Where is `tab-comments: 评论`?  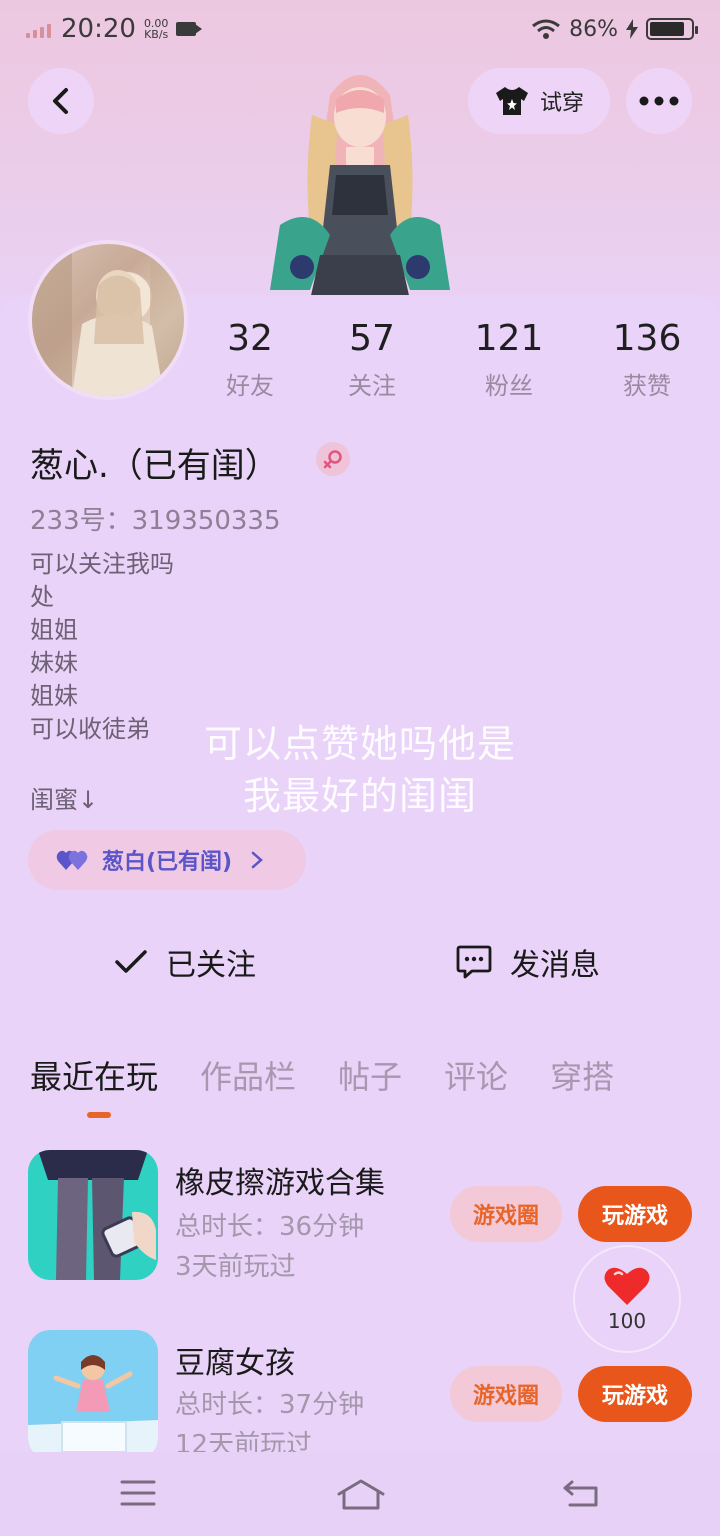
tab-comments: 评论 is located at coordinates (476, 1075).